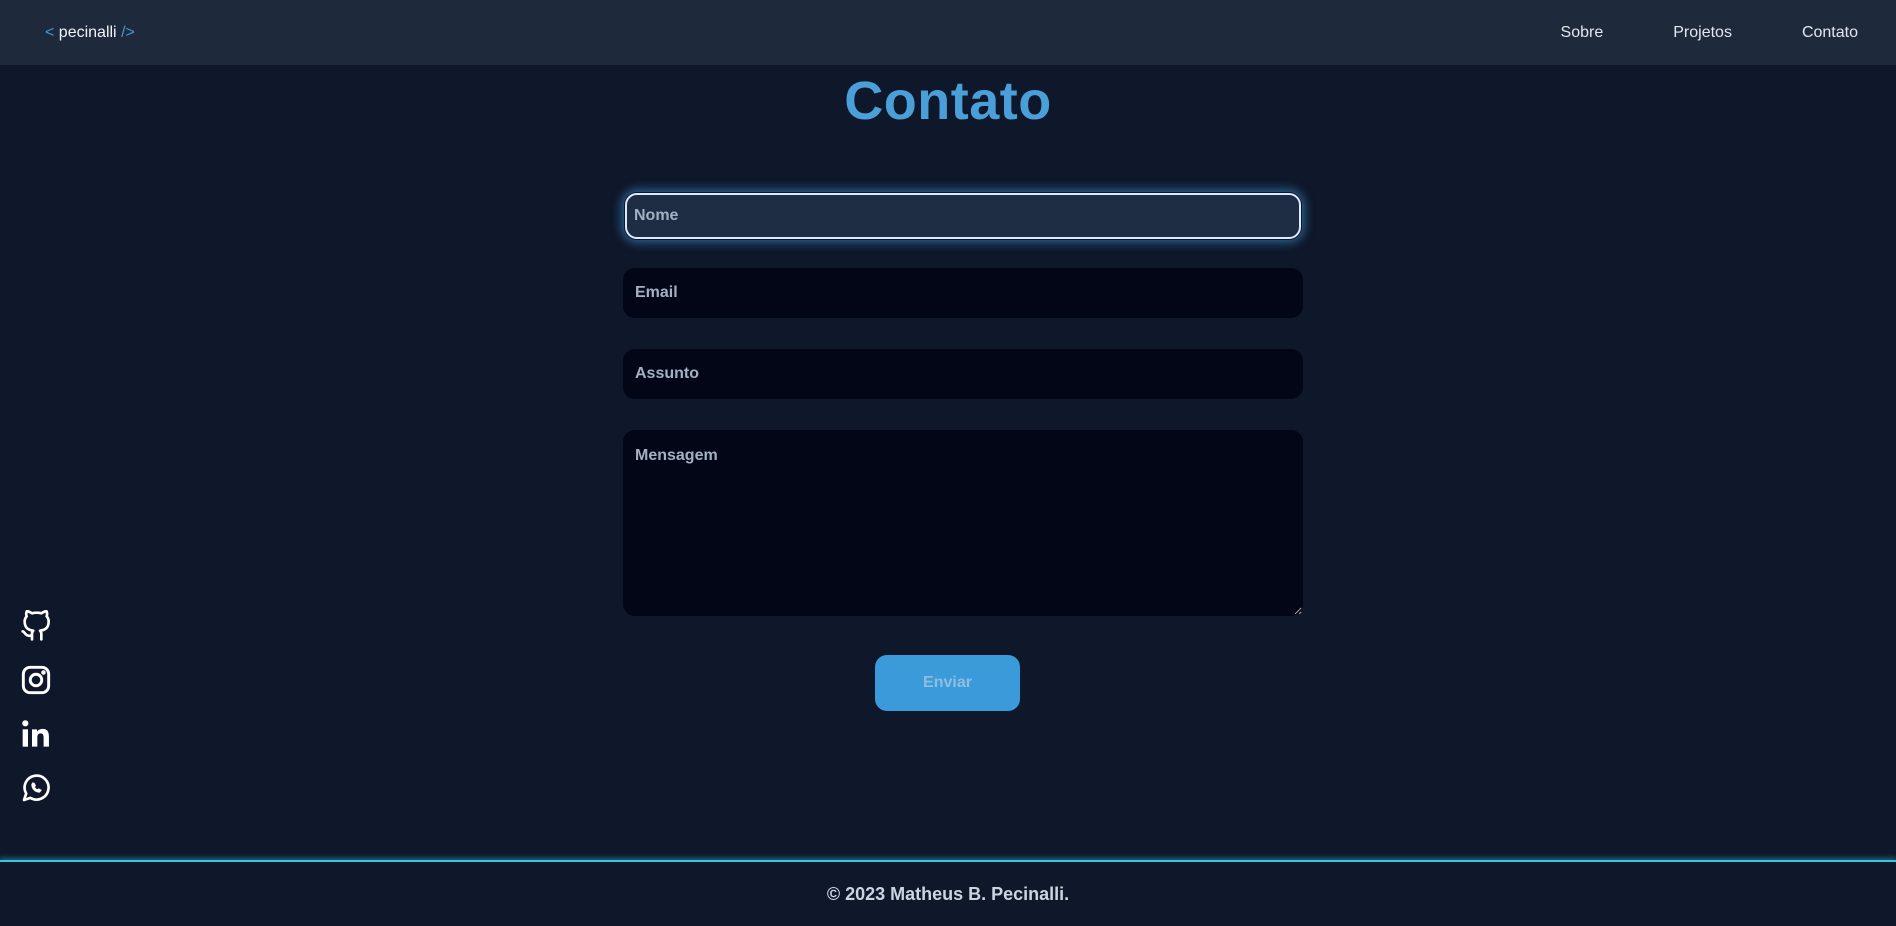 The height and width of the screenshot is (926, 1896). Describe the element at coordinates (963, 374) in the screenshot. I see `subject-input` at that location.